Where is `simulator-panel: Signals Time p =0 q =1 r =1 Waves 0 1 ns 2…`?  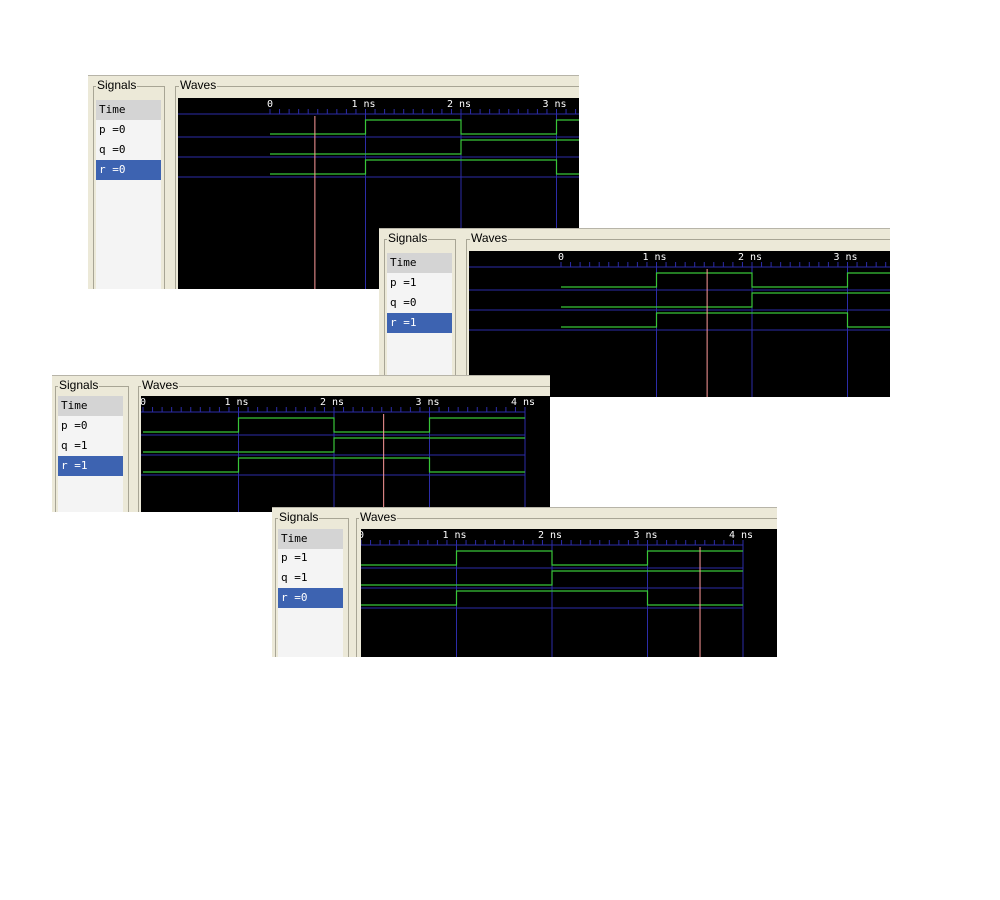 simulator-panel: Signals Time p =0 q =1 r =1 Waves 0 1 ns 2… is located at coordinates (301, 443).